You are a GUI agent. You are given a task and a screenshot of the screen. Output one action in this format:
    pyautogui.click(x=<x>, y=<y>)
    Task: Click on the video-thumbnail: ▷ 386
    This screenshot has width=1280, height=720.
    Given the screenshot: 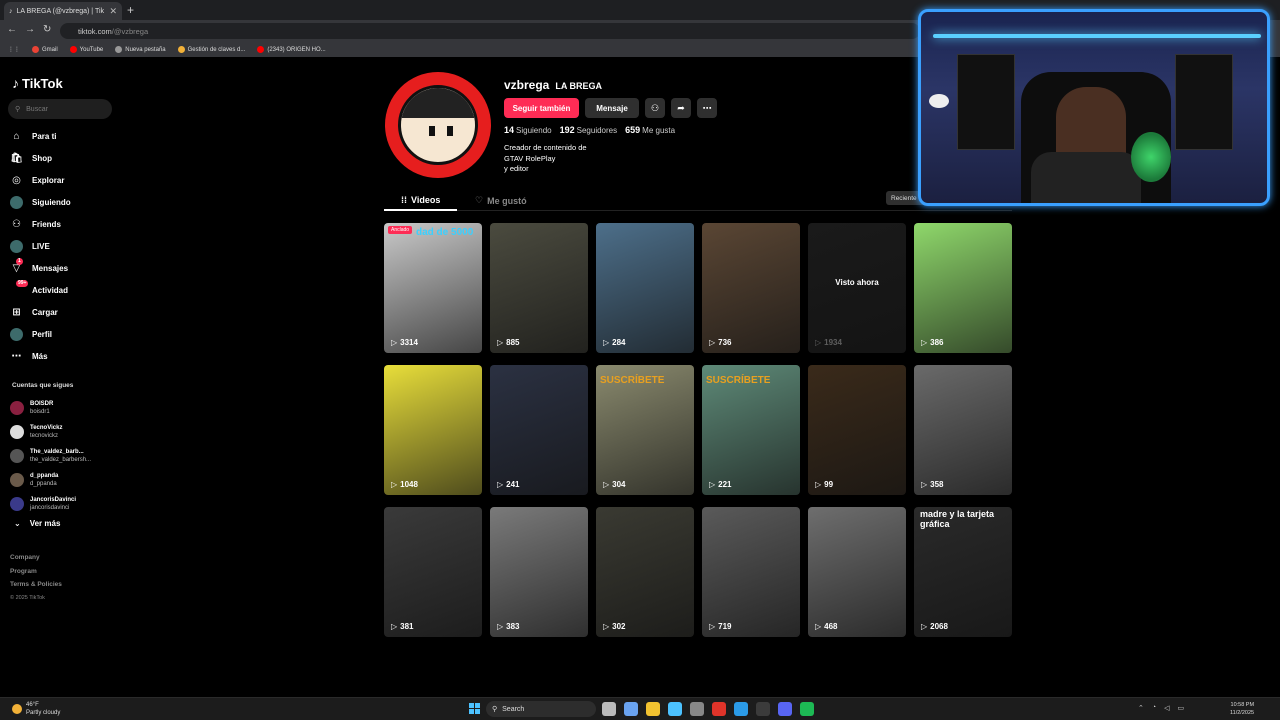 What is the action you would take?
    pyautogui.click(x=963, y=288)
    